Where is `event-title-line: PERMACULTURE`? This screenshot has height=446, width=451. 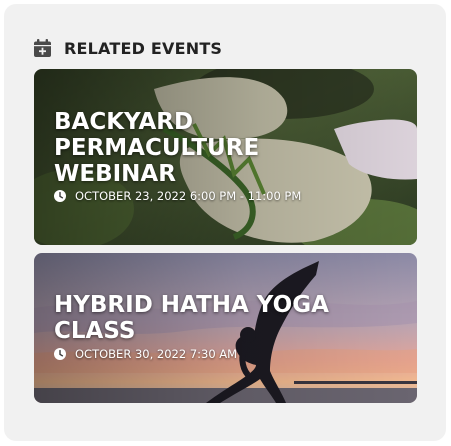 event-title-line: PERMACULTURE is located at coordinates (157, 148).